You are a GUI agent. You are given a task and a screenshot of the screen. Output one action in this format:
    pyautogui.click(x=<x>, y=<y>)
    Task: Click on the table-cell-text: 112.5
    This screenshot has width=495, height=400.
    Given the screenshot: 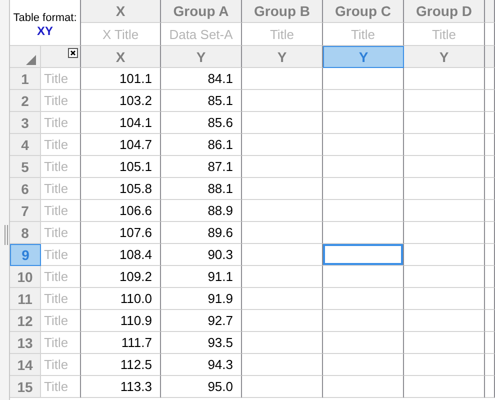 What is the action you would take?
    pyautogui.click(x=136, y=364)
    